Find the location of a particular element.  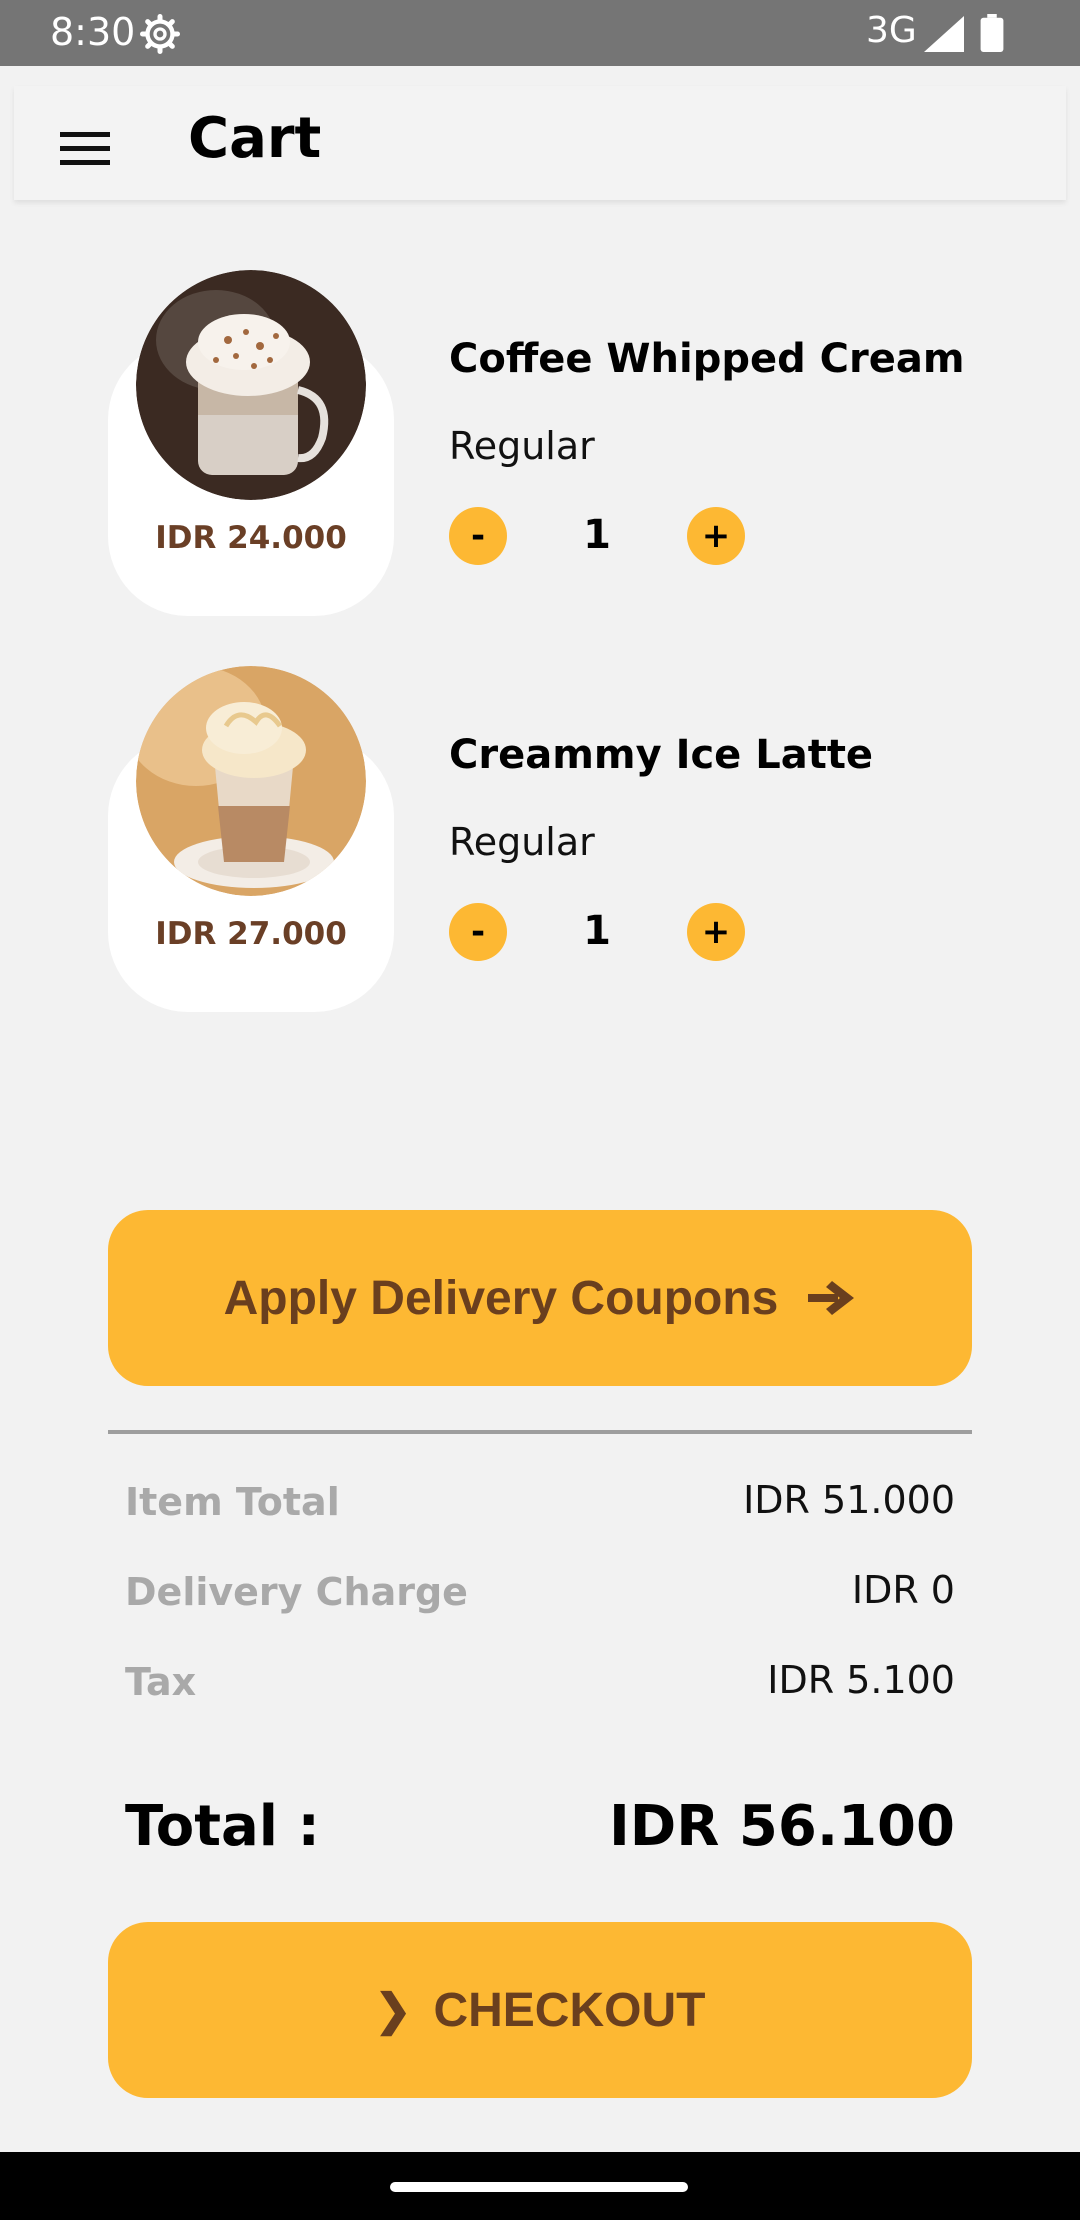

home-gesture-handle is located at coordinates (539, 2187).